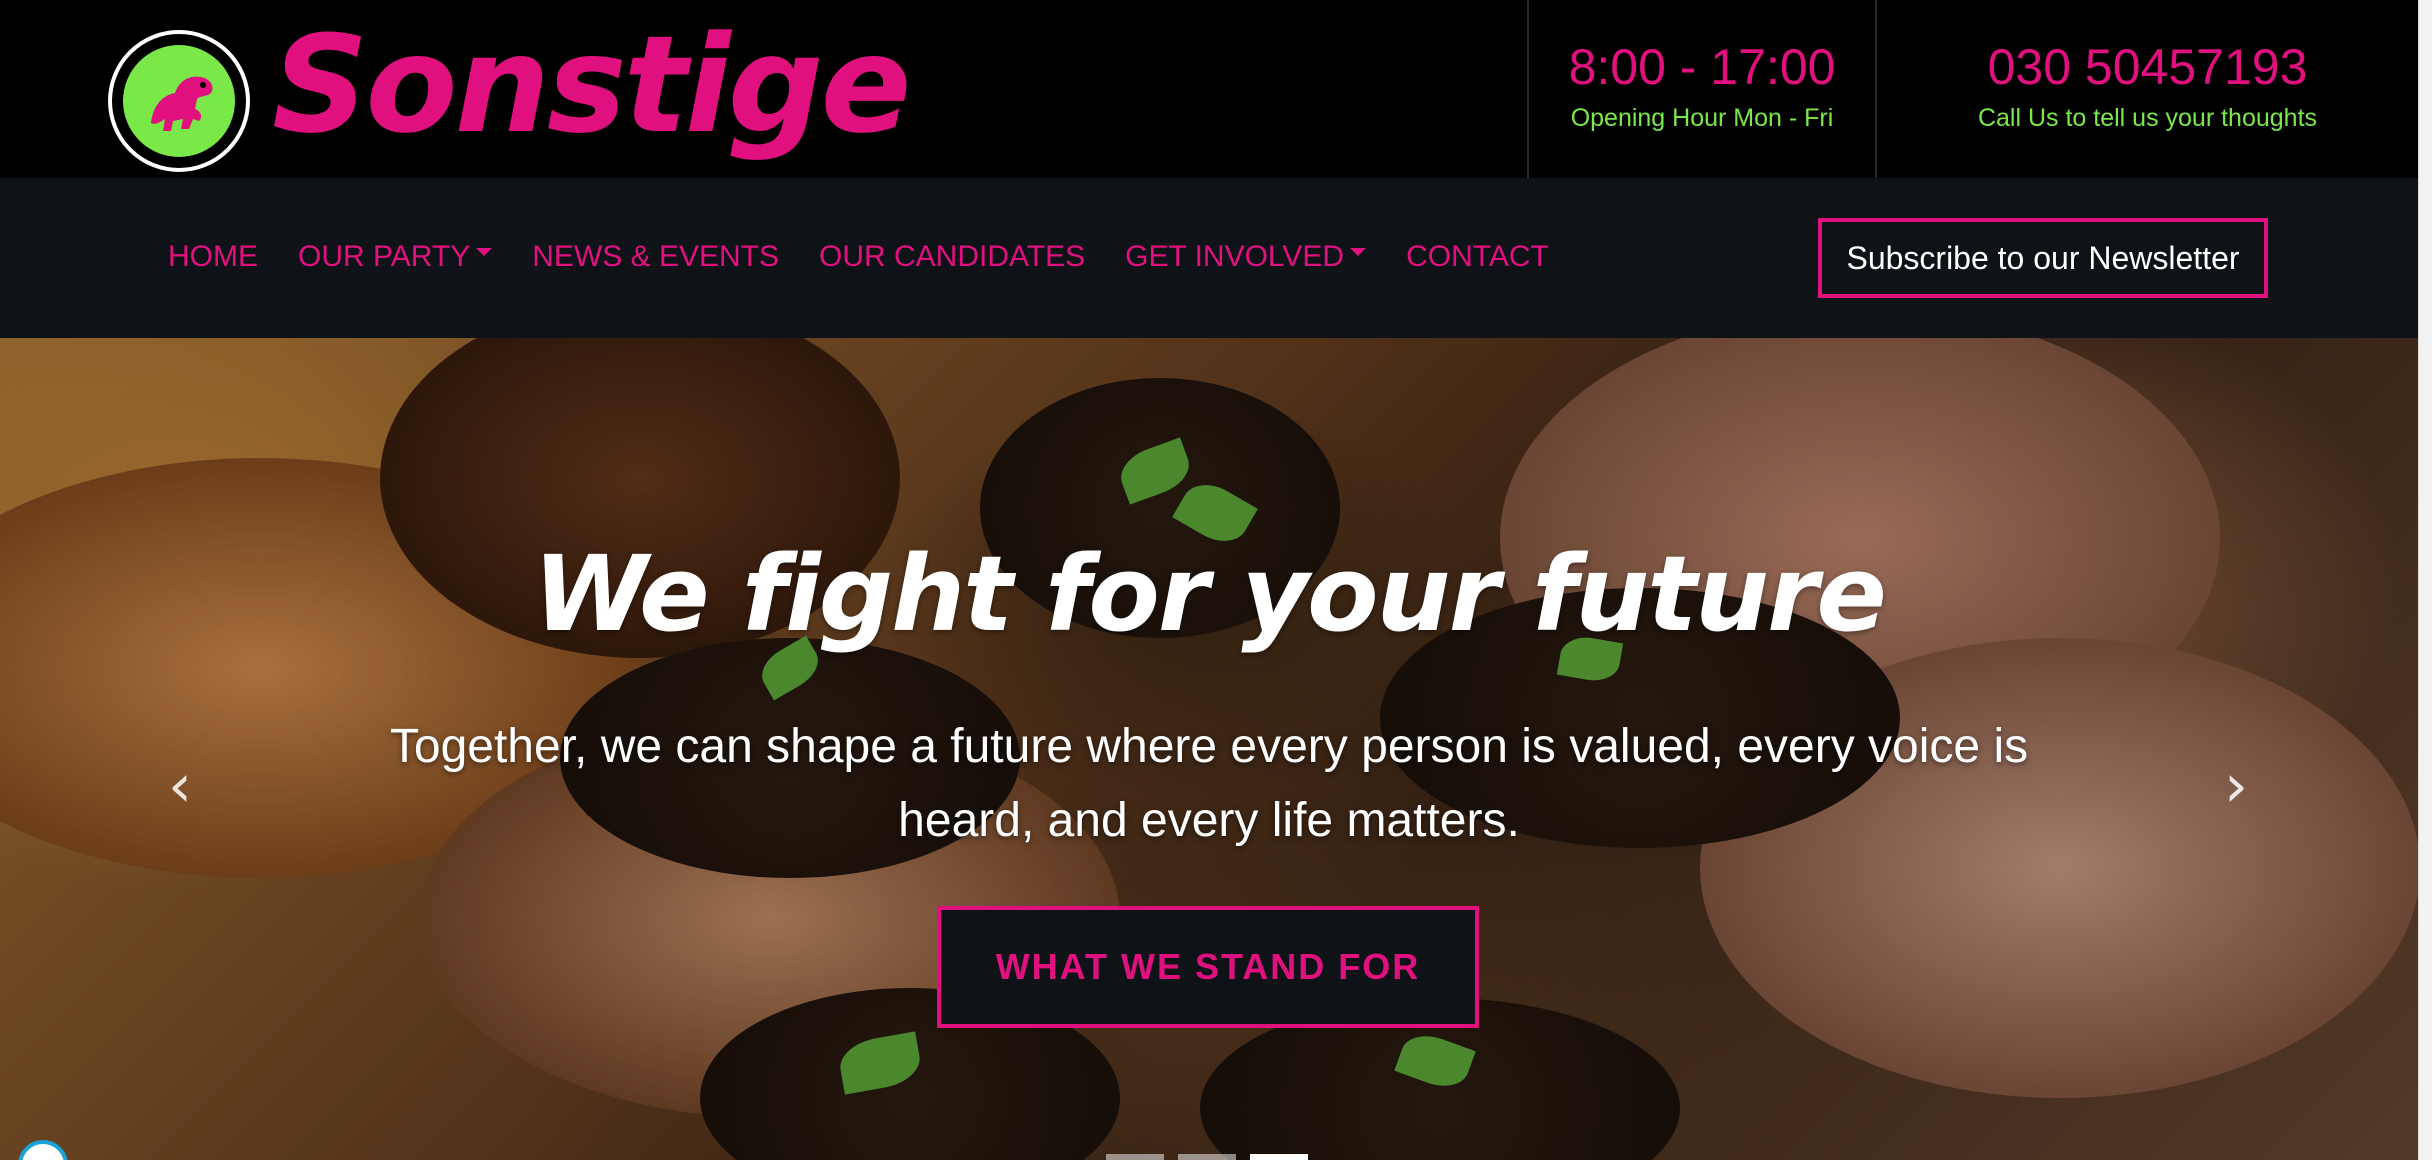 The height and width of the screenshot is (1160, 2432). Describe the element at coordinates (1235, 256) in the screenshot. I see `nav-item-label: GET INVOLVED` at that location.